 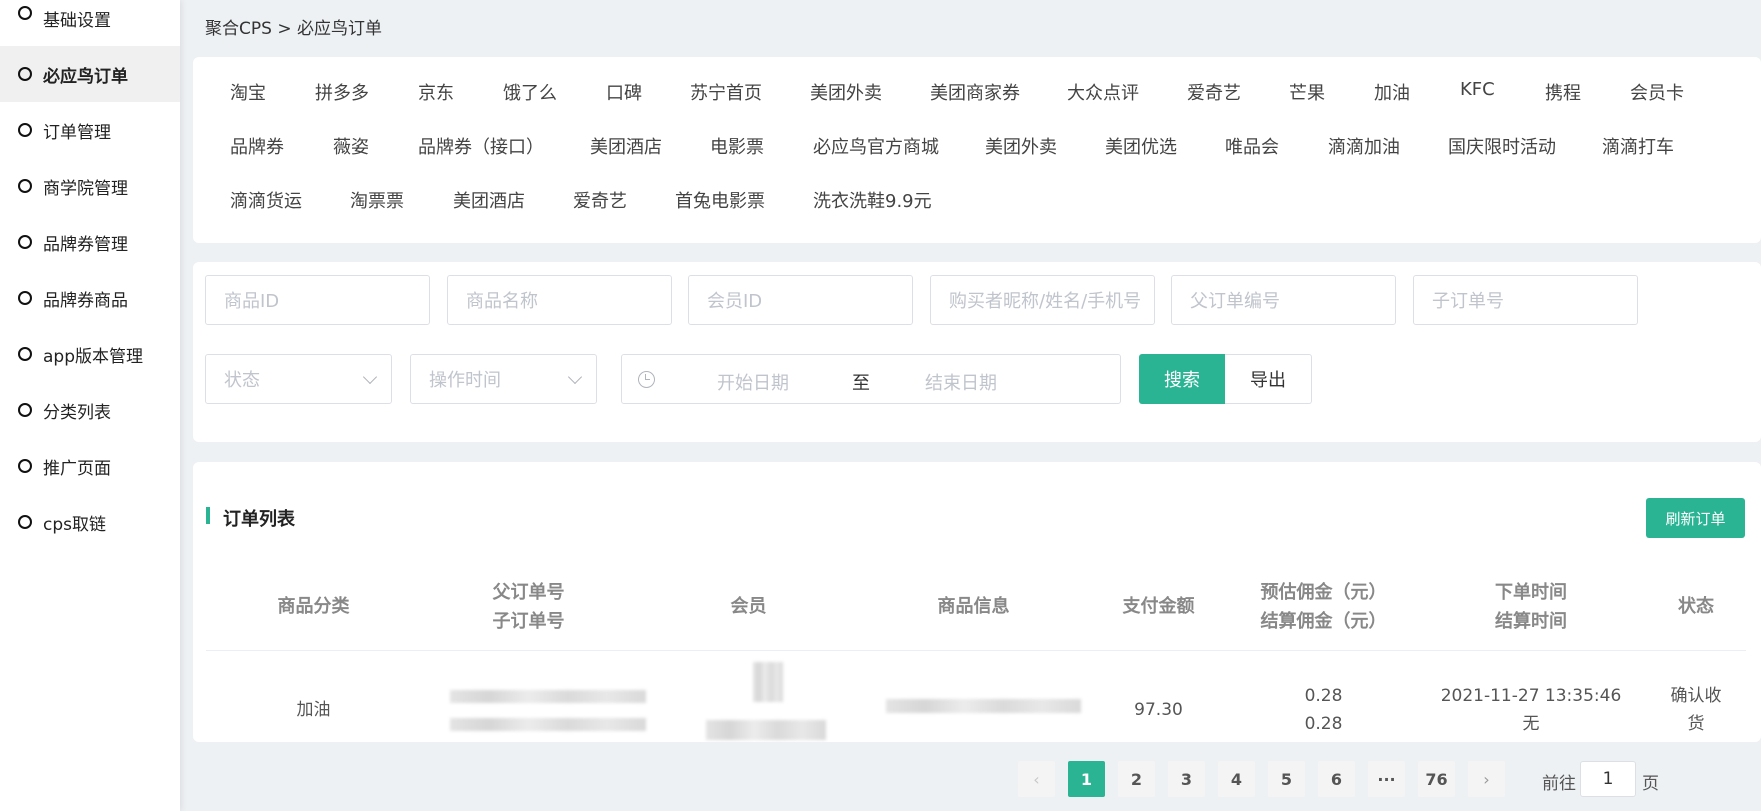 I want to click on goto-label: 前往, so click(x=1559, y=784).